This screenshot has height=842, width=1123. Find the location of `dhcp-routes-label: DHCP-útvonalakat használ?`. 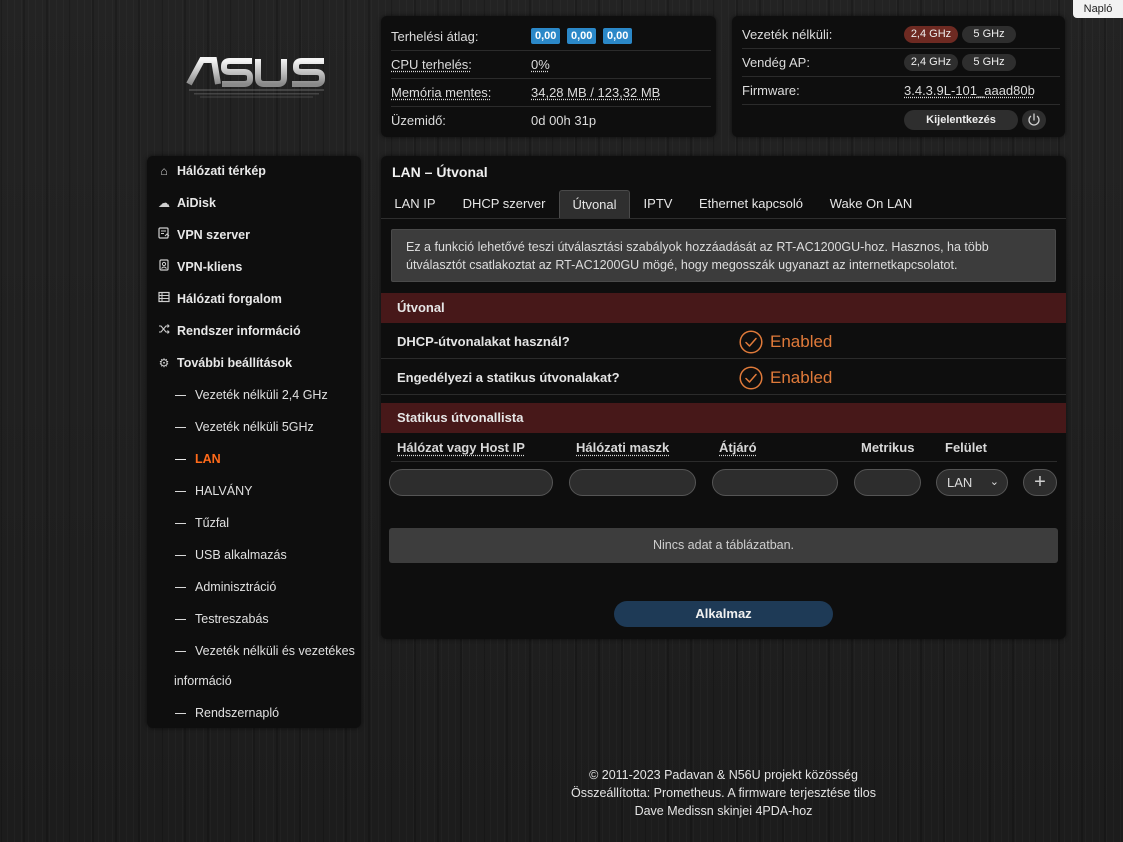

dhcp-routes-label: DHCP-útvonalakat használ? is located at coordinates (483, 341).